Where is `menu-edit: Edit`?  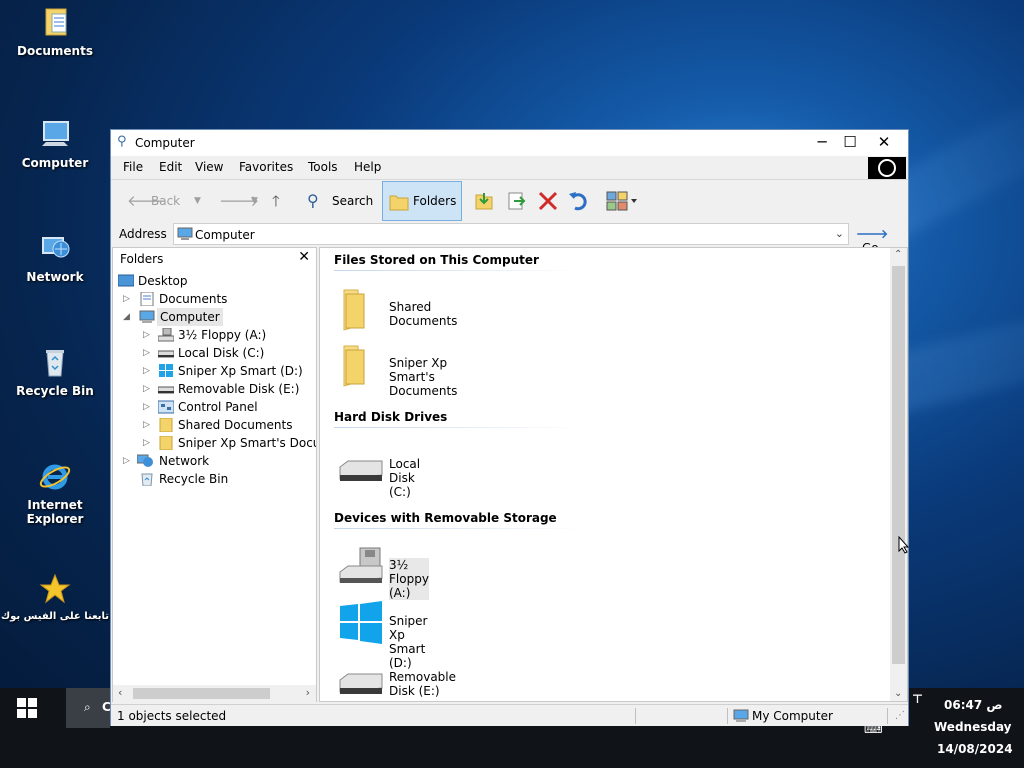 menu-edit: Edit is located at coordinates (170, 167).